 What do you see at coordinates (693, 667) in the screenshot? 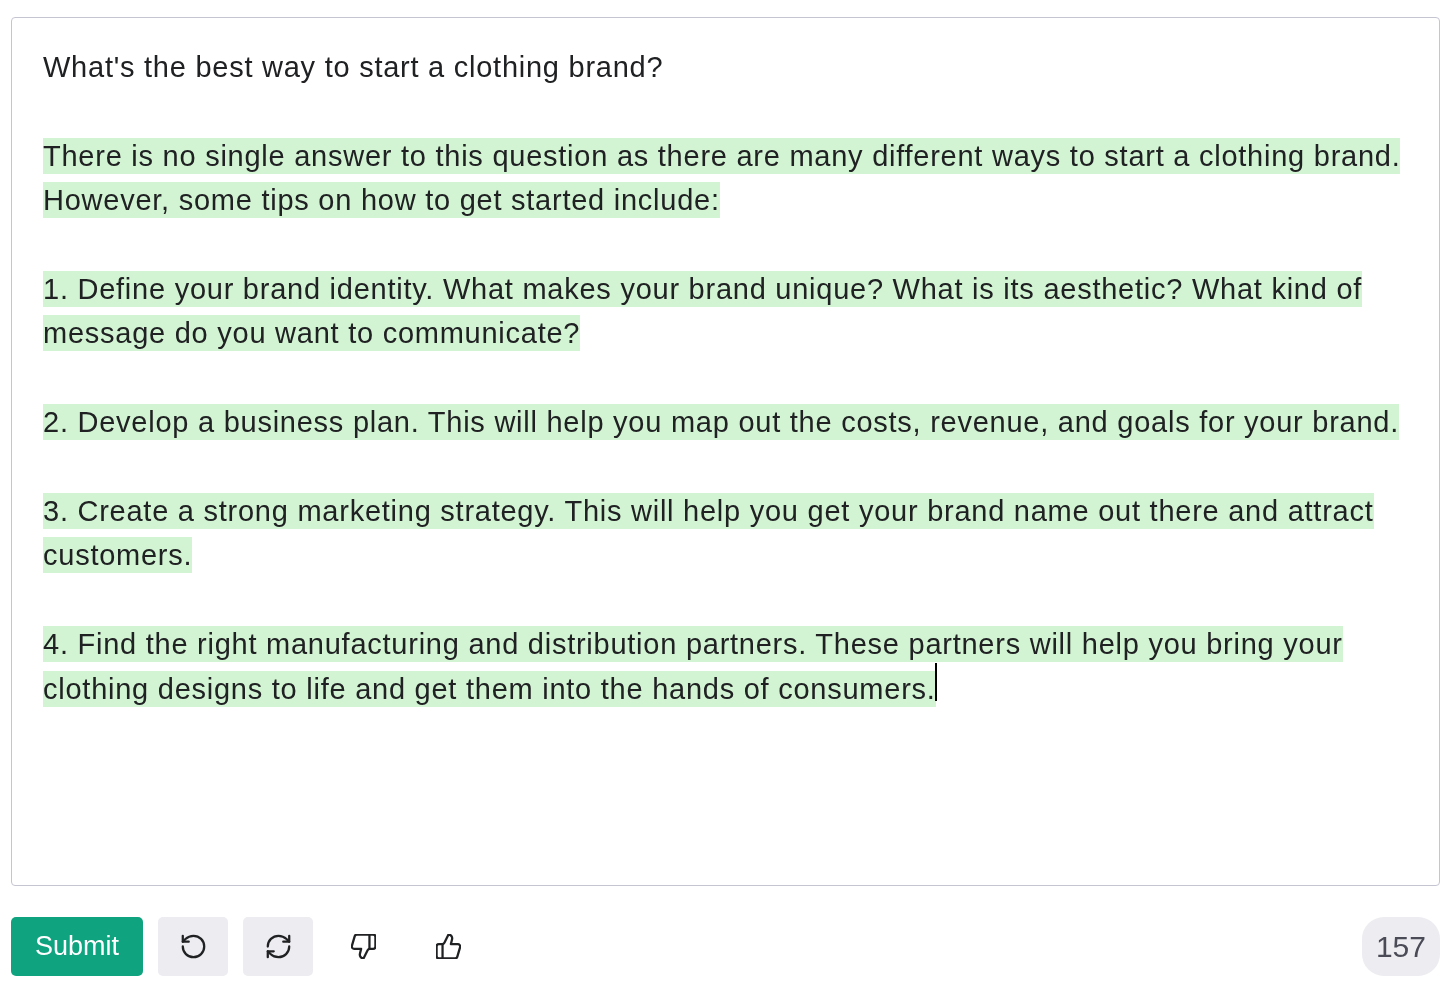
I see `completion-text: 4. Find the right manufacturing and distribution partners. These partners will help you bring your clothing designs to life and get them into the hands of consumers.` at bounding box center [693, 667].